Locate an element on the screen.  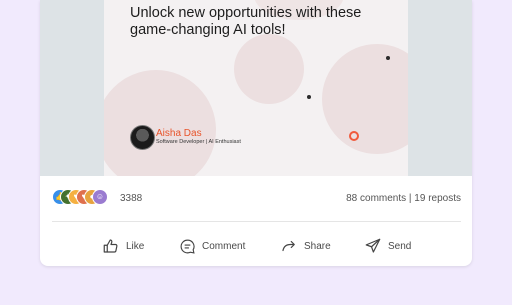
share-arrow-icon is located at coordinates (289, 246).